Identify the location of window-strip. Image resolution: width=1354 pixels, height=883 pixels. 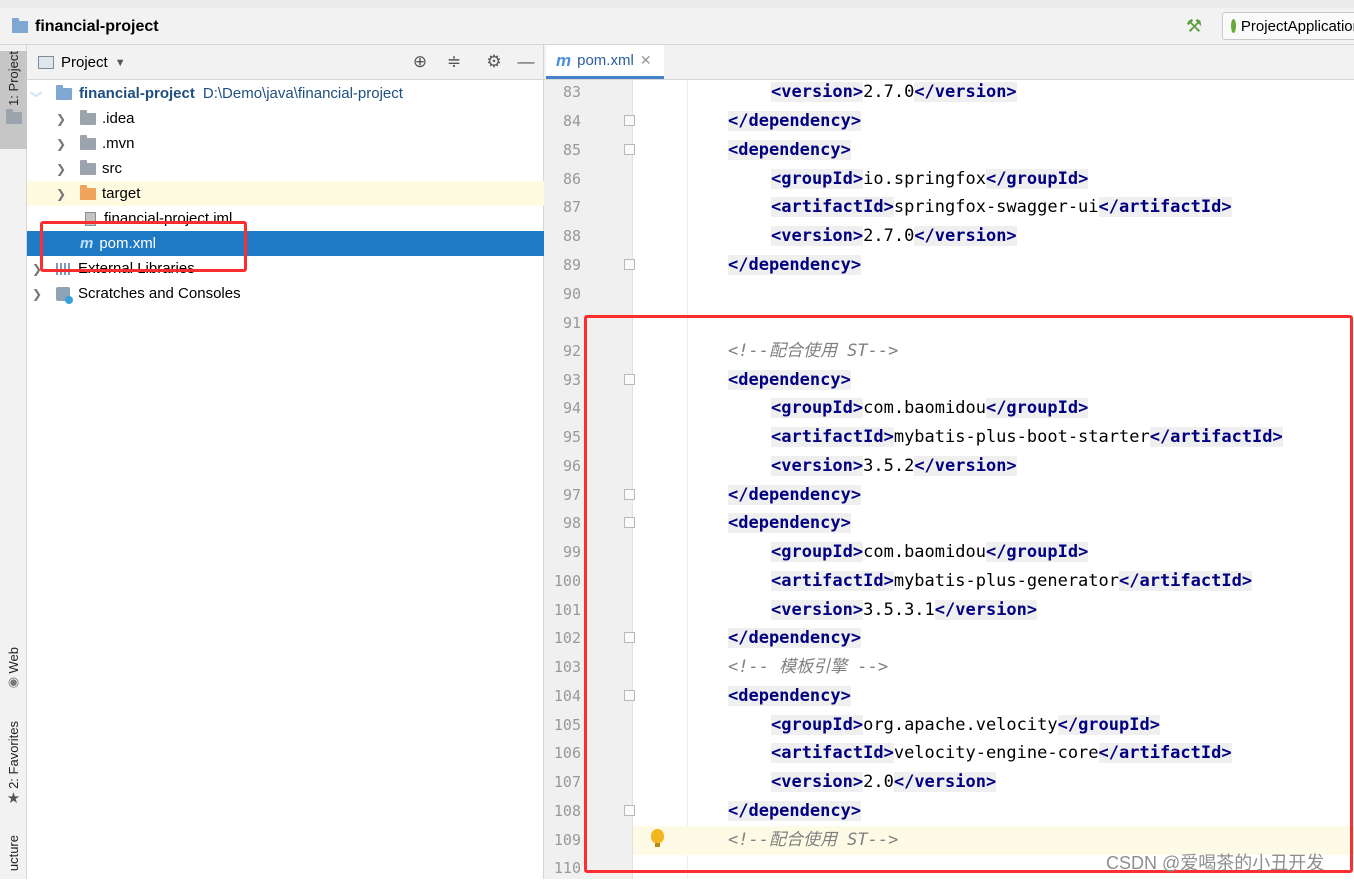
(677, 4).